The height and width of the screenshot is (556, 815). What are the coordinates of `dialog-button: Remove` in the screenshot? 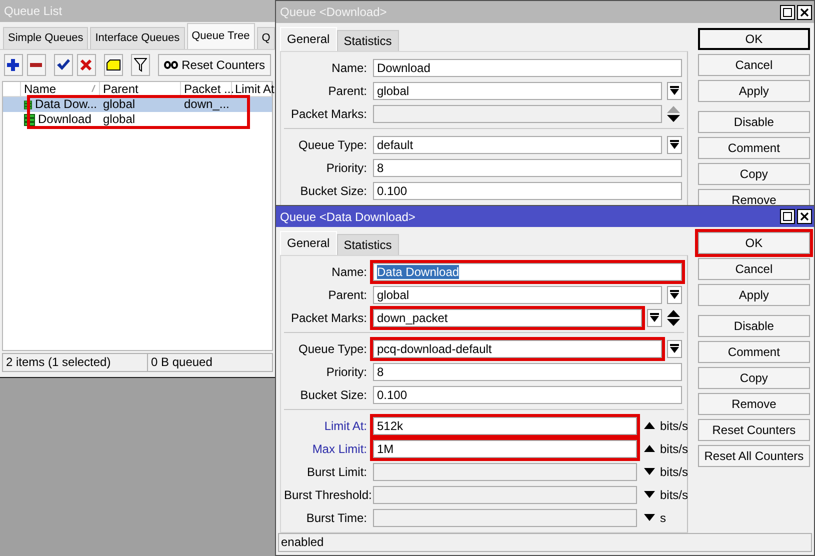 It's located at (754, 404).